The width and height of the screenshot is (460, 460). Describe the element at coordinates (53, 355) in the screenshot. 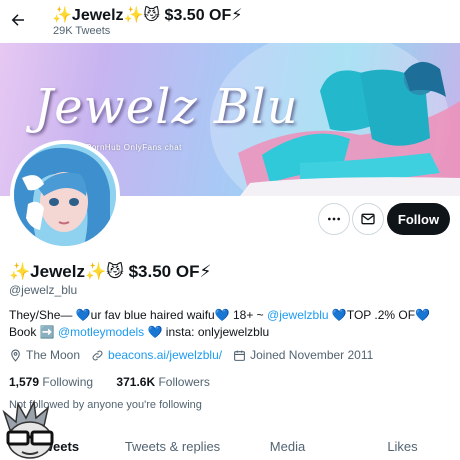

I see `location-text: The Moon` at that location.